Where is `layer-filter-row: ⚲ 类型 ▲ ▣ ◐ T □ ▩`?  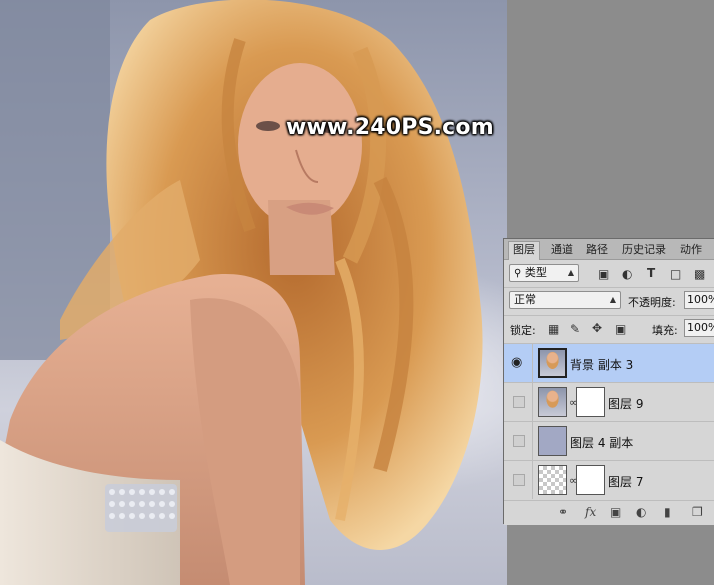
layer-filter-row: ⚲ 类型 ▲ ▣ ◐ T □ ▩ is located at coordinates (609, 273).